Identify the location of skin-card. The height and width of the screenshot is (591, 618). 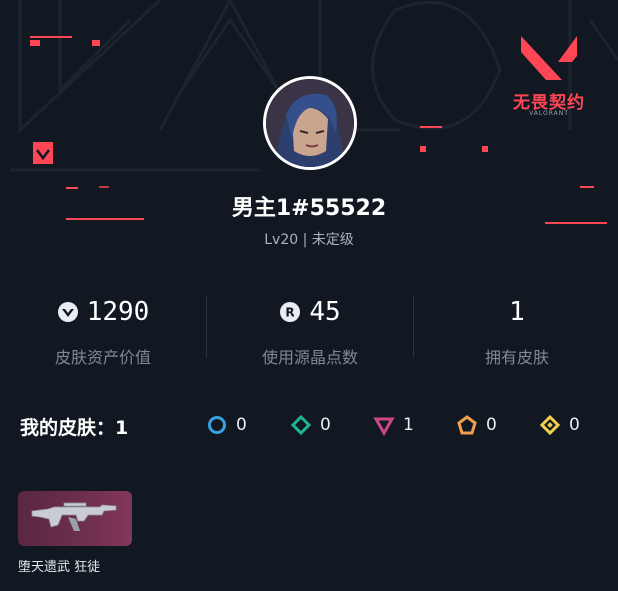
(75, 518).